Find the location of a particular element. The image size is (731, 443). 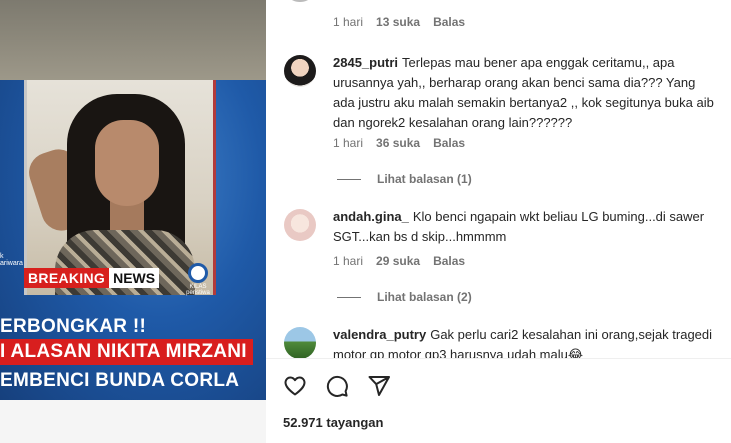

video-bottom-area is located at coordinates (133, 421).